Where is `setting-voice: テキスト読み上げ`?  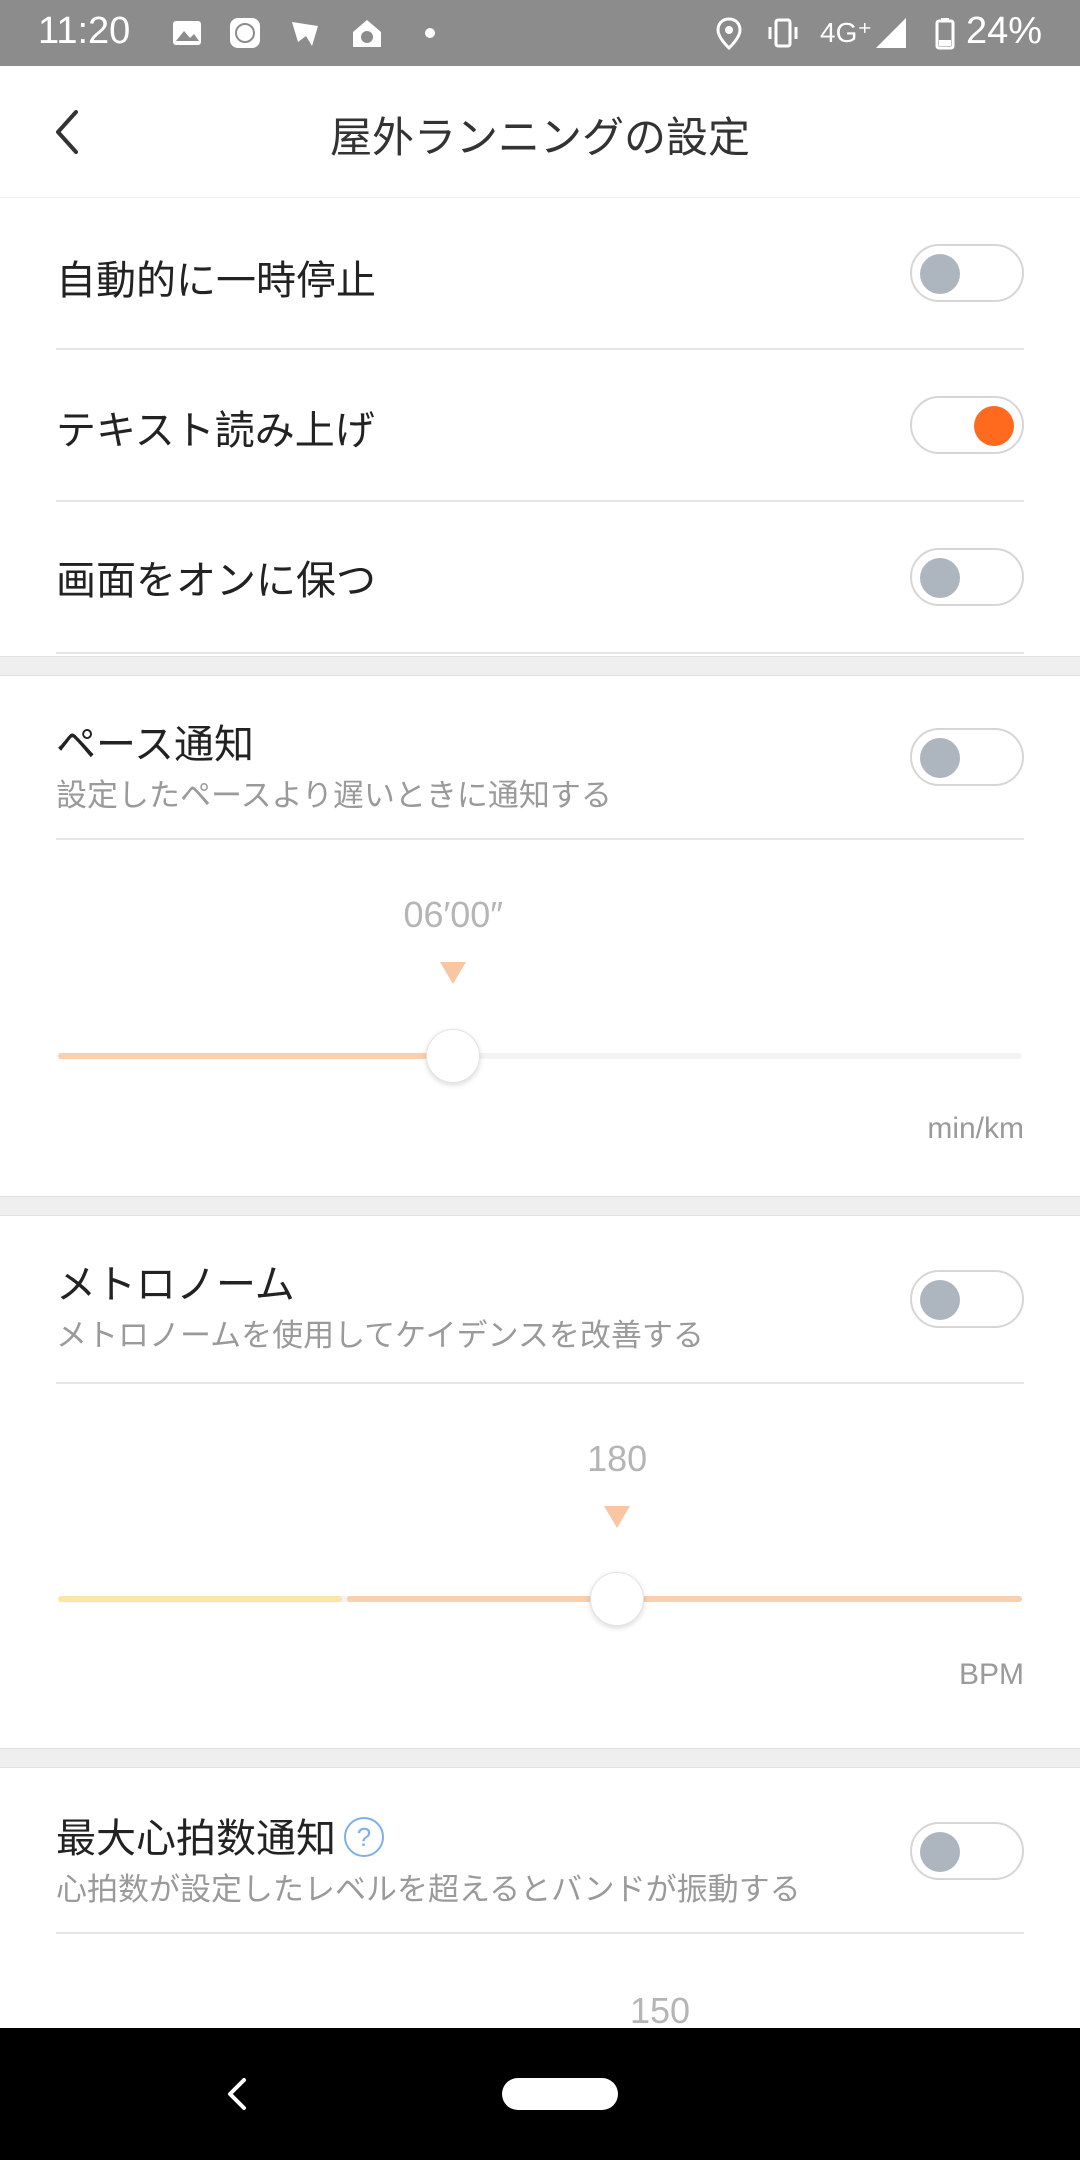 setting-voice: テキスト読み上げ is located at coordinates (540, 425).